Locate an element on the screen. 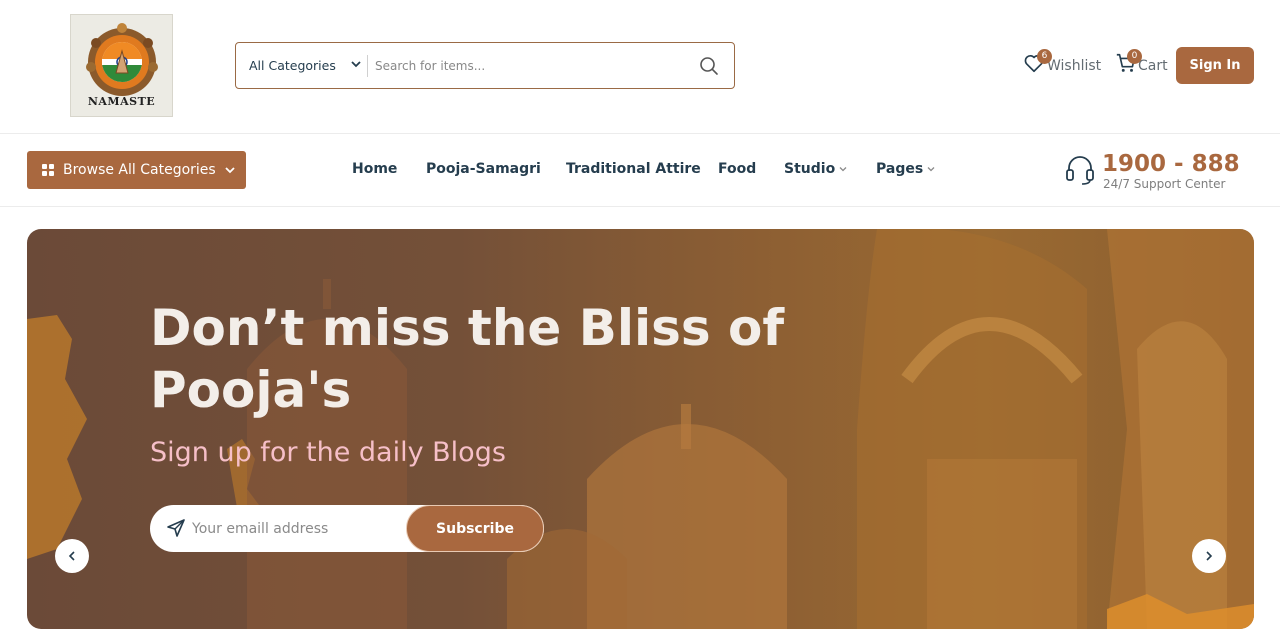 The width and height of the screenshot is (1280, 629). chevron-right-icon is located at coordinates (1209, 556).